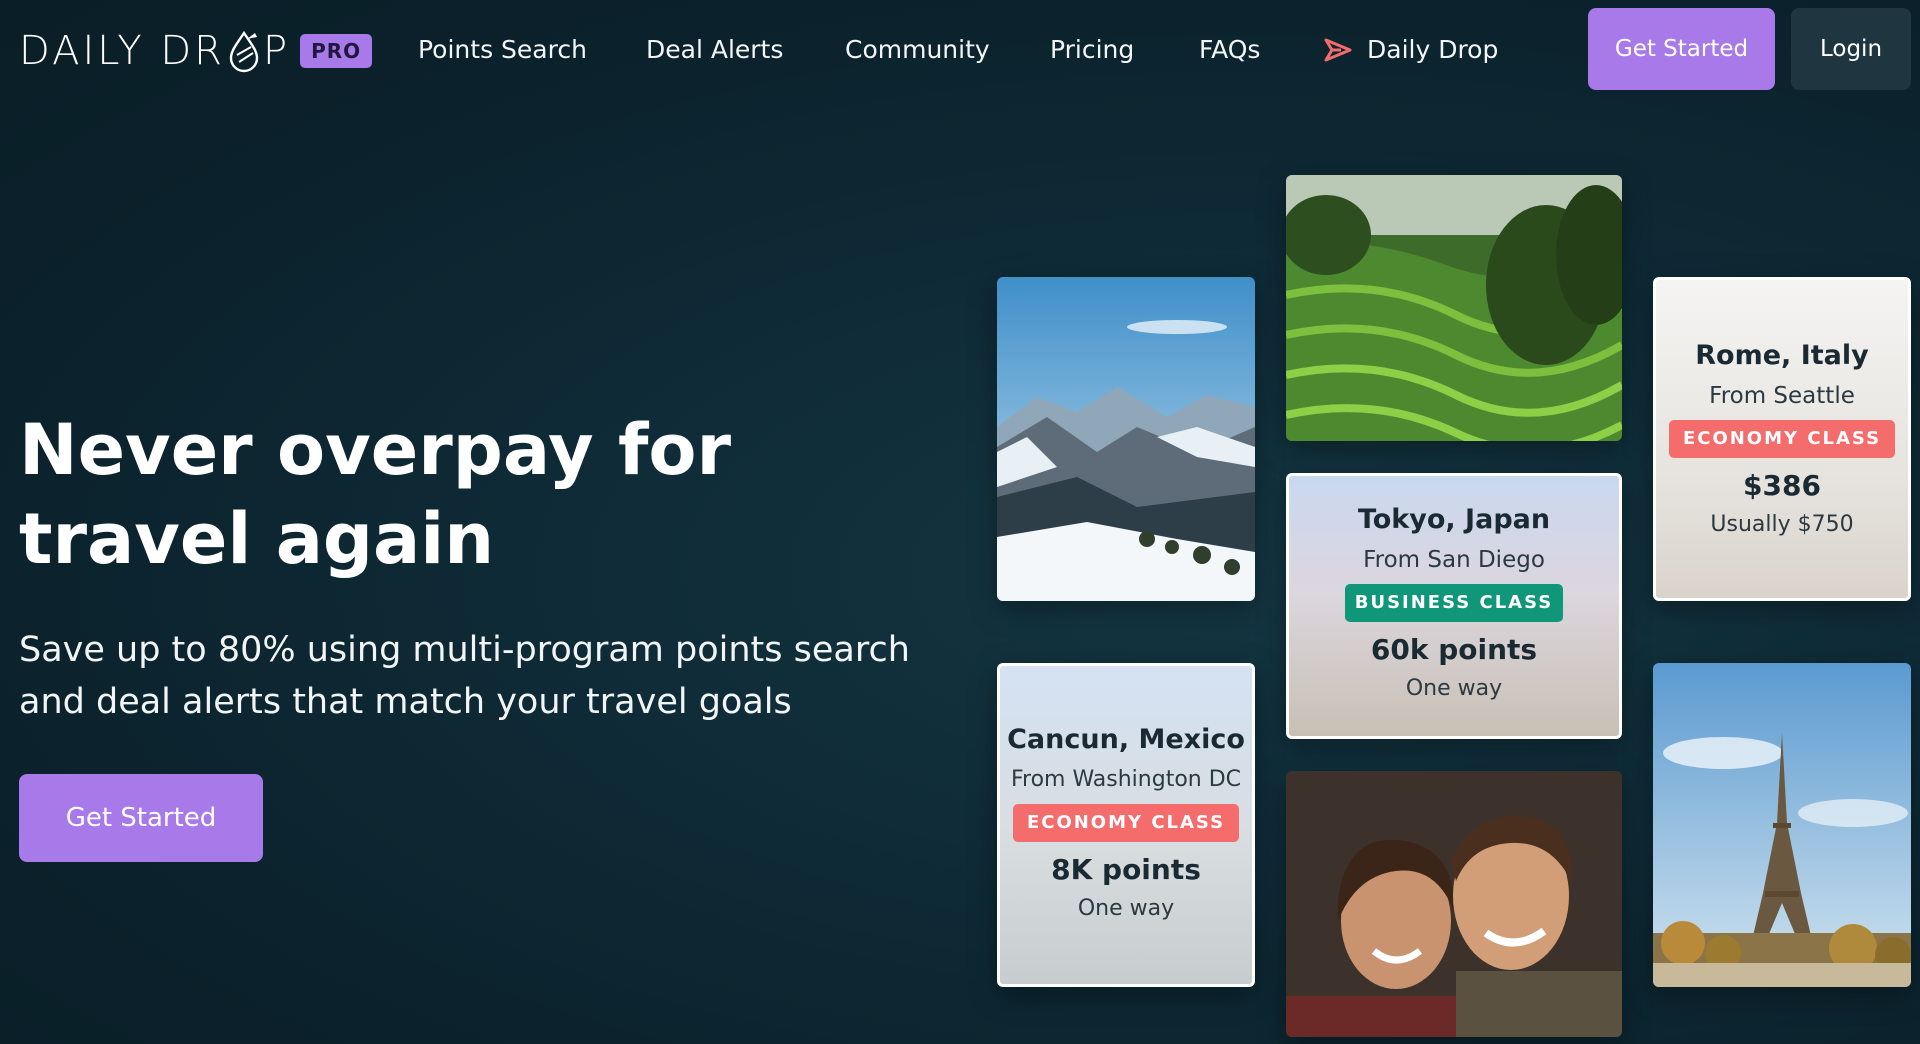 The image size is (1920, 1044). What do you see at coordinates (1454, 560) in the screenshot?
I see `deal-origin: From San Diego` at bounding box center [1454, 560].